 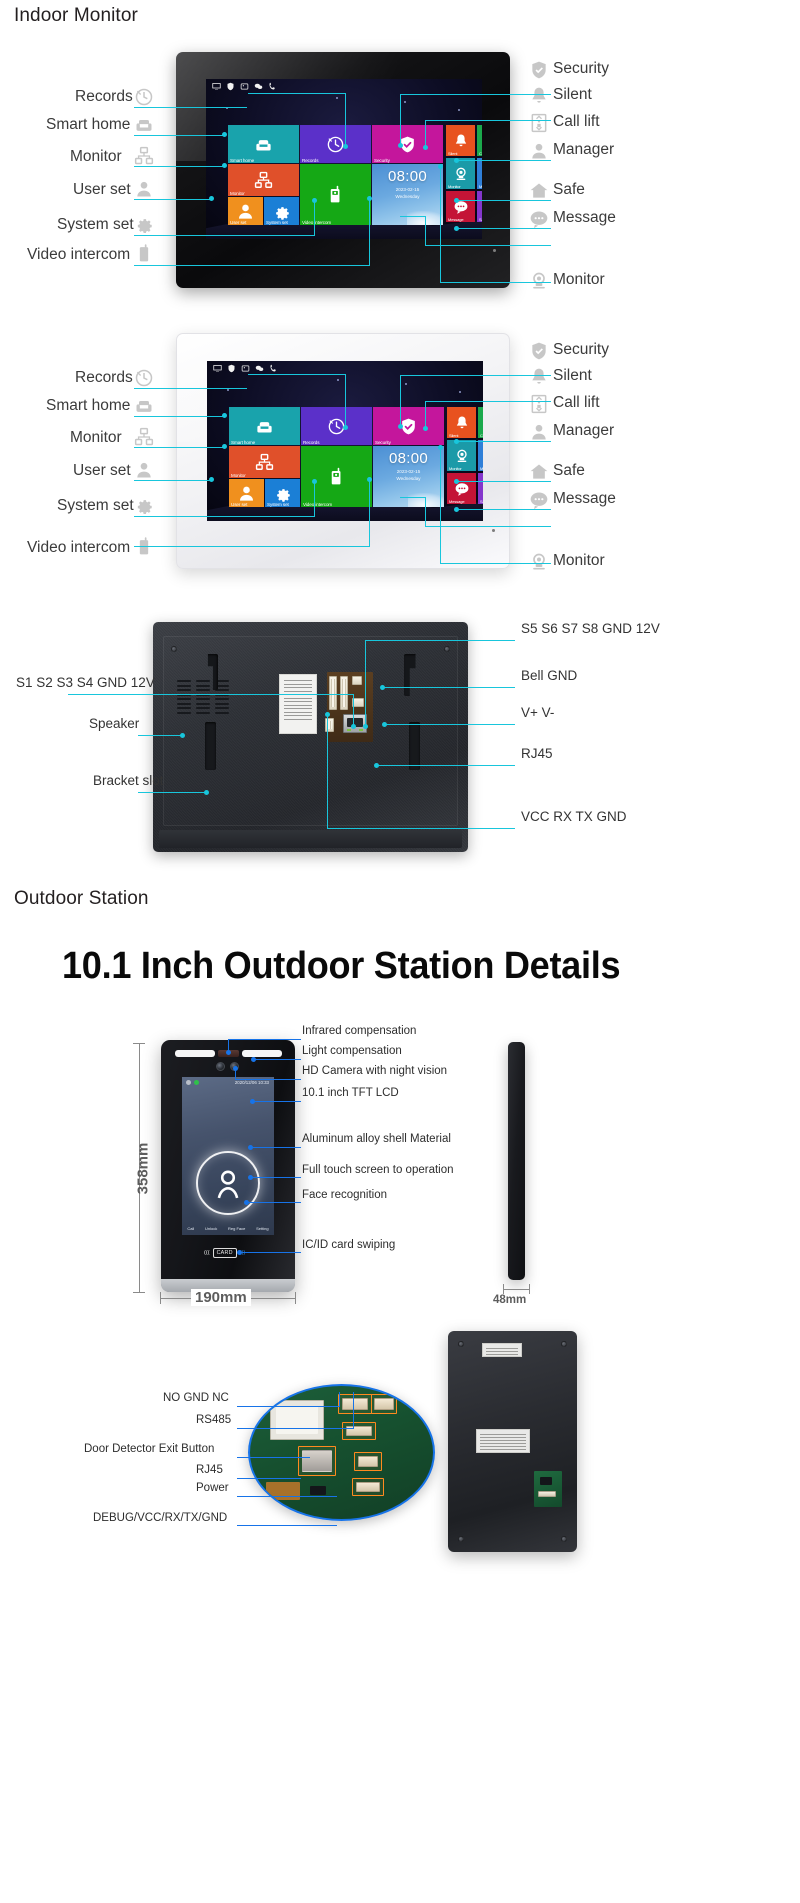 What do you see at coordinates (590, 628) in the screenshot?
I see `callout-s5-s8-gnd-12v: S5 S6 S7 S8 GND 12V` at bounding box center [590, 628].